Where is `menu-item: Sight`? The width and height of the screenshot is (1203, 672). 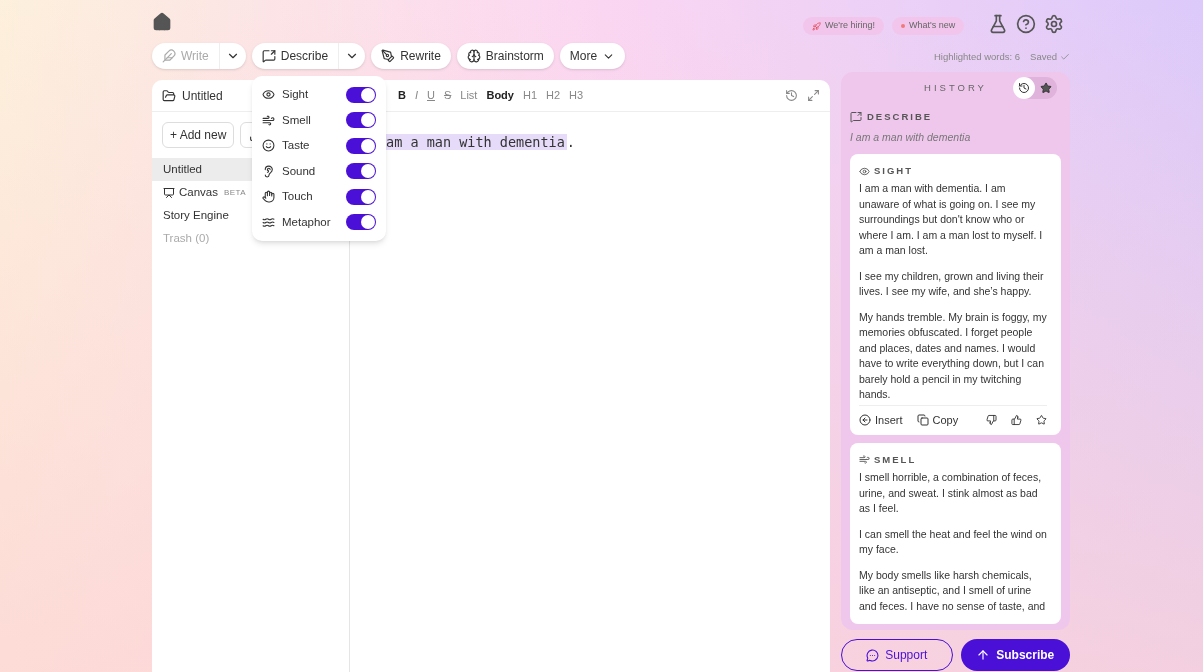
menu-item: Sight is located at coordinates (310, 95).